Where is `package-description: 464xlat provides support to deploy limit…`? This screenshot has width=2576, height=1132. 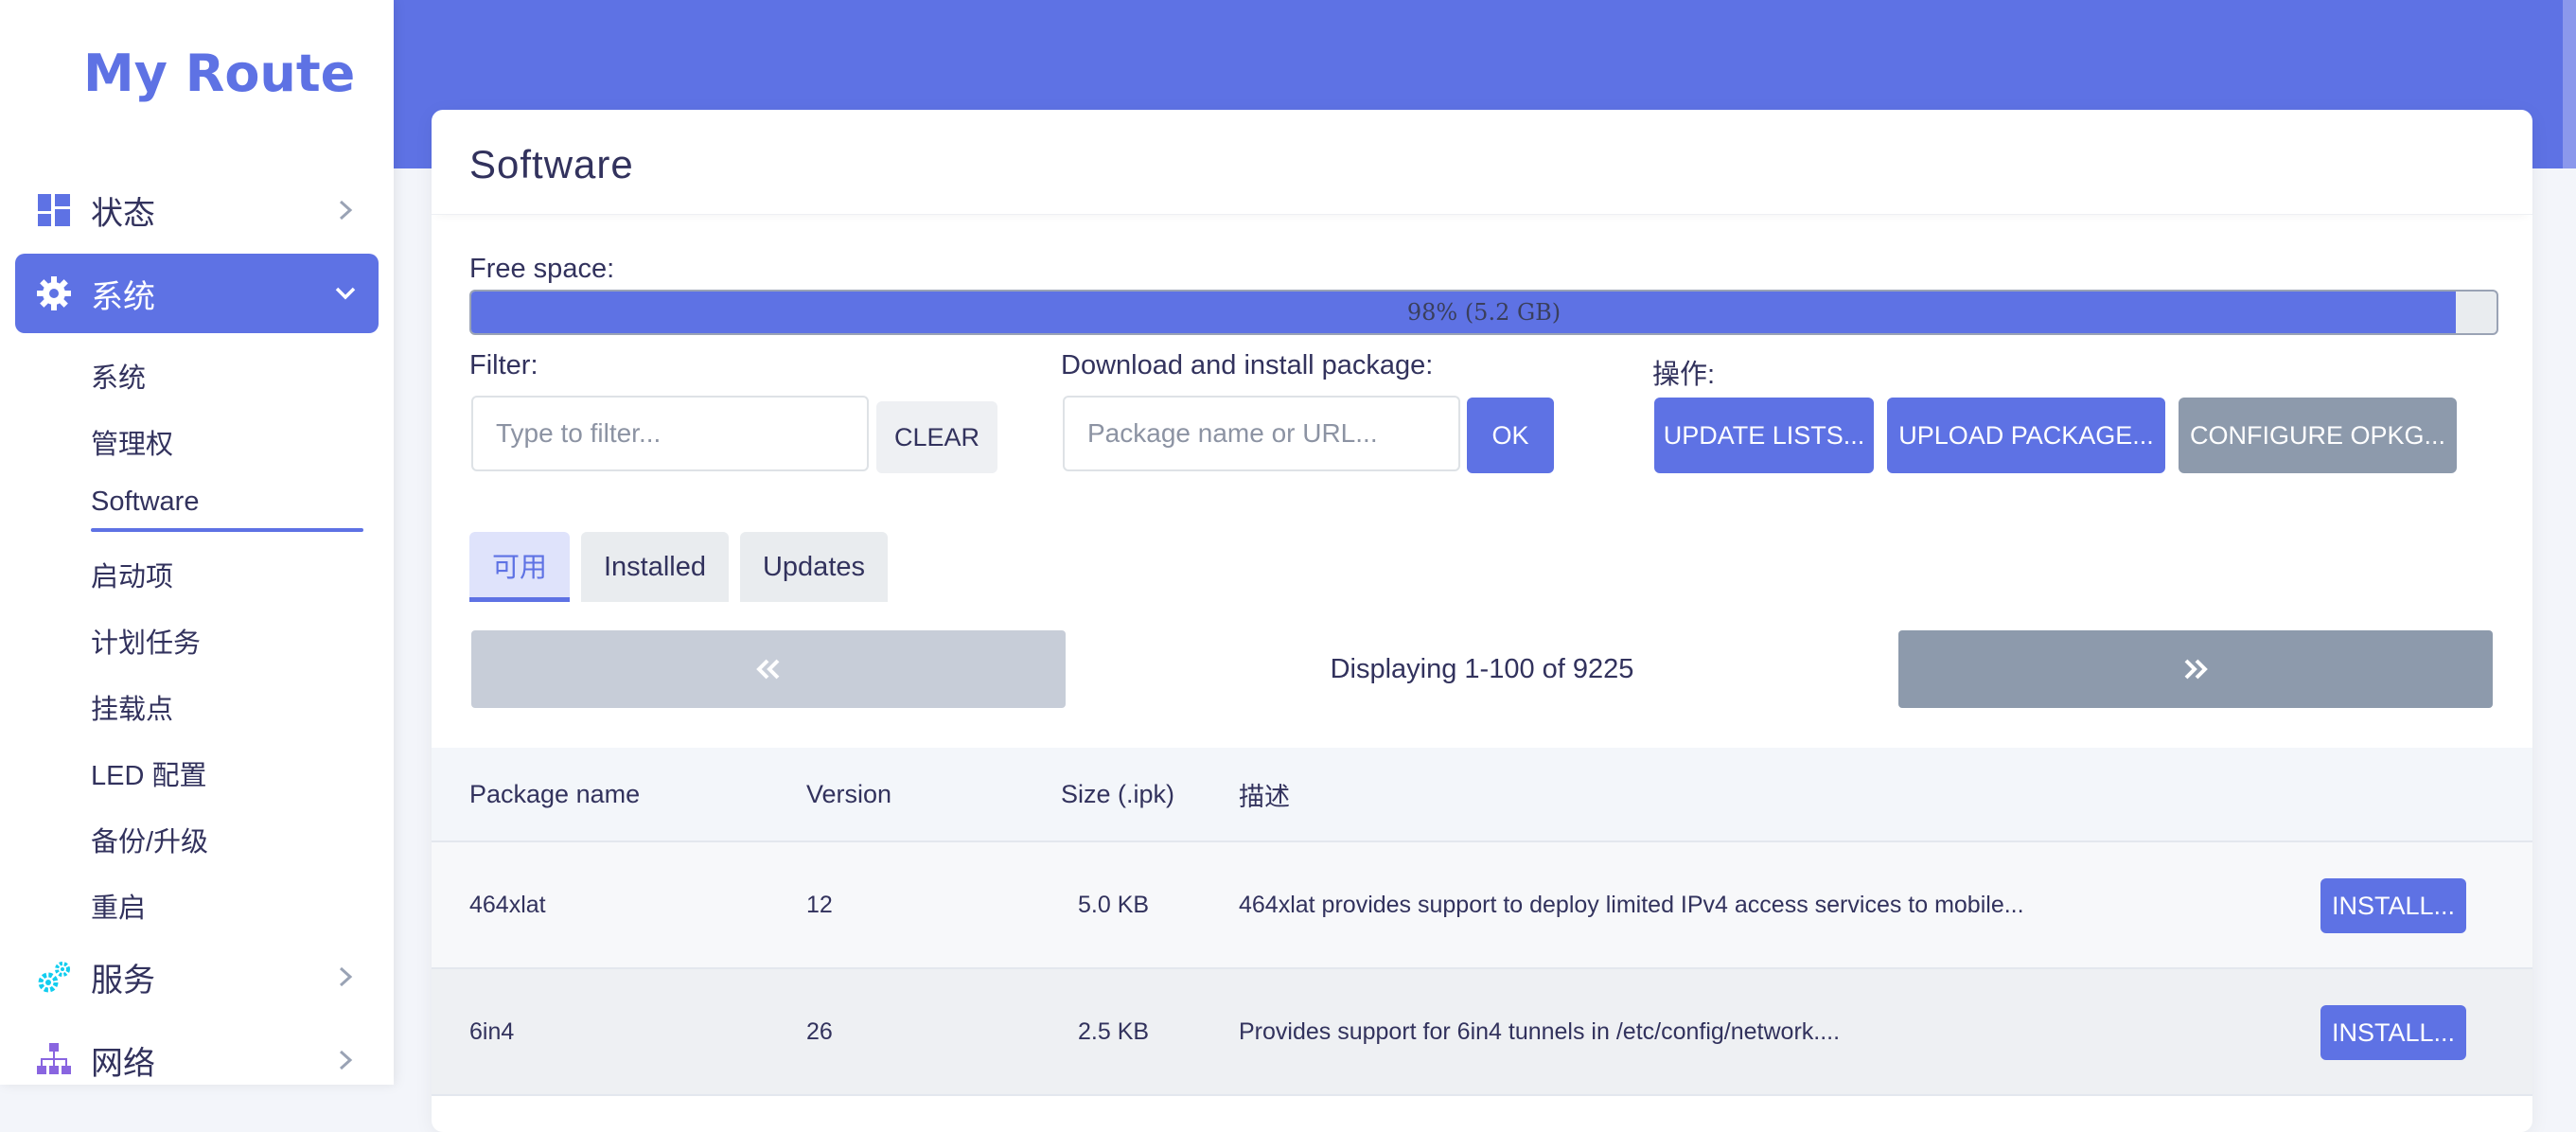
package-description: 464xlat provides support to deploy limit… is located at coordinates (1631, 904).